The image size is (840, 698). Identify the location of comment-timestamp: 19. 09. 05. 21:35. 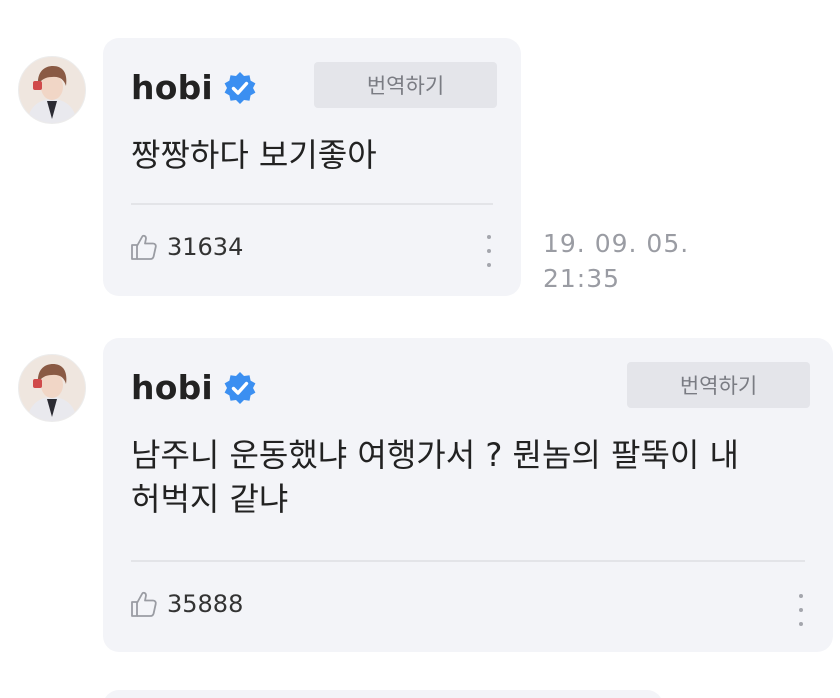
(616, 261).